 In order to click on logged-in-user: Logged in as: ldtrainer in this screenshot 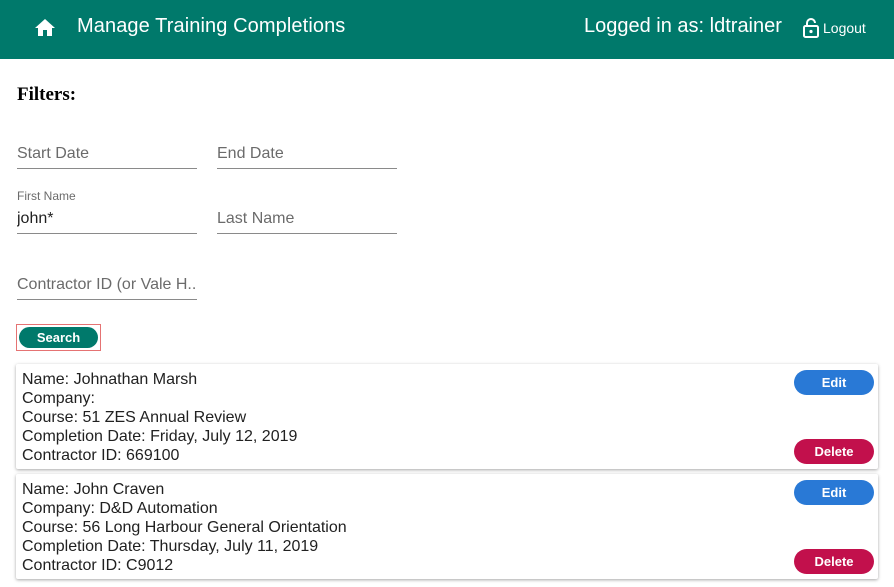, I will do `click(683, 26)`.